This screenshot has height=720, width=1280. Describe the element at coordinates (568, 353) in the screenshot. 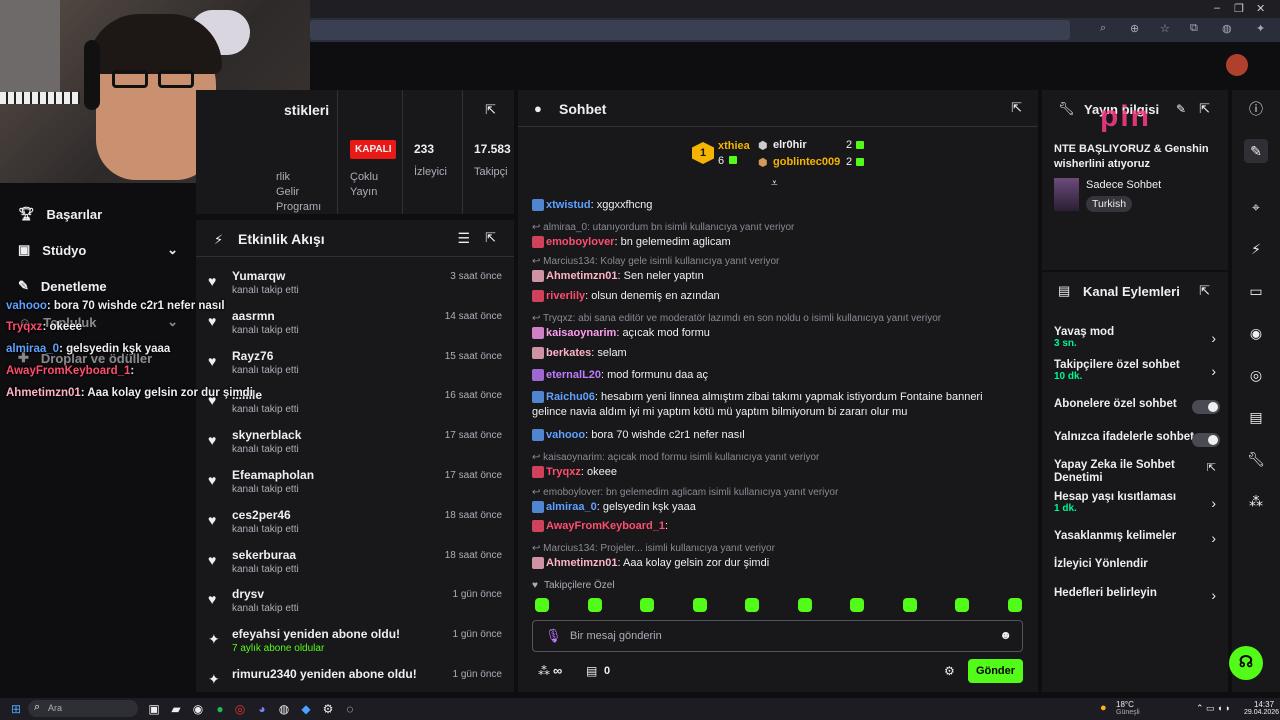

I see `chat-username: berkates` at that location.